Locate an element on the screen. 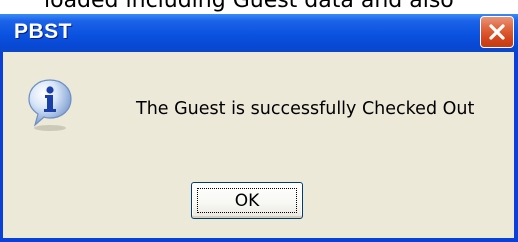 Image resolution: width=518 pixels, height=242 pixels. dialog-message: The Guest is successfully Checked Out is located at coordinates (305, 109).